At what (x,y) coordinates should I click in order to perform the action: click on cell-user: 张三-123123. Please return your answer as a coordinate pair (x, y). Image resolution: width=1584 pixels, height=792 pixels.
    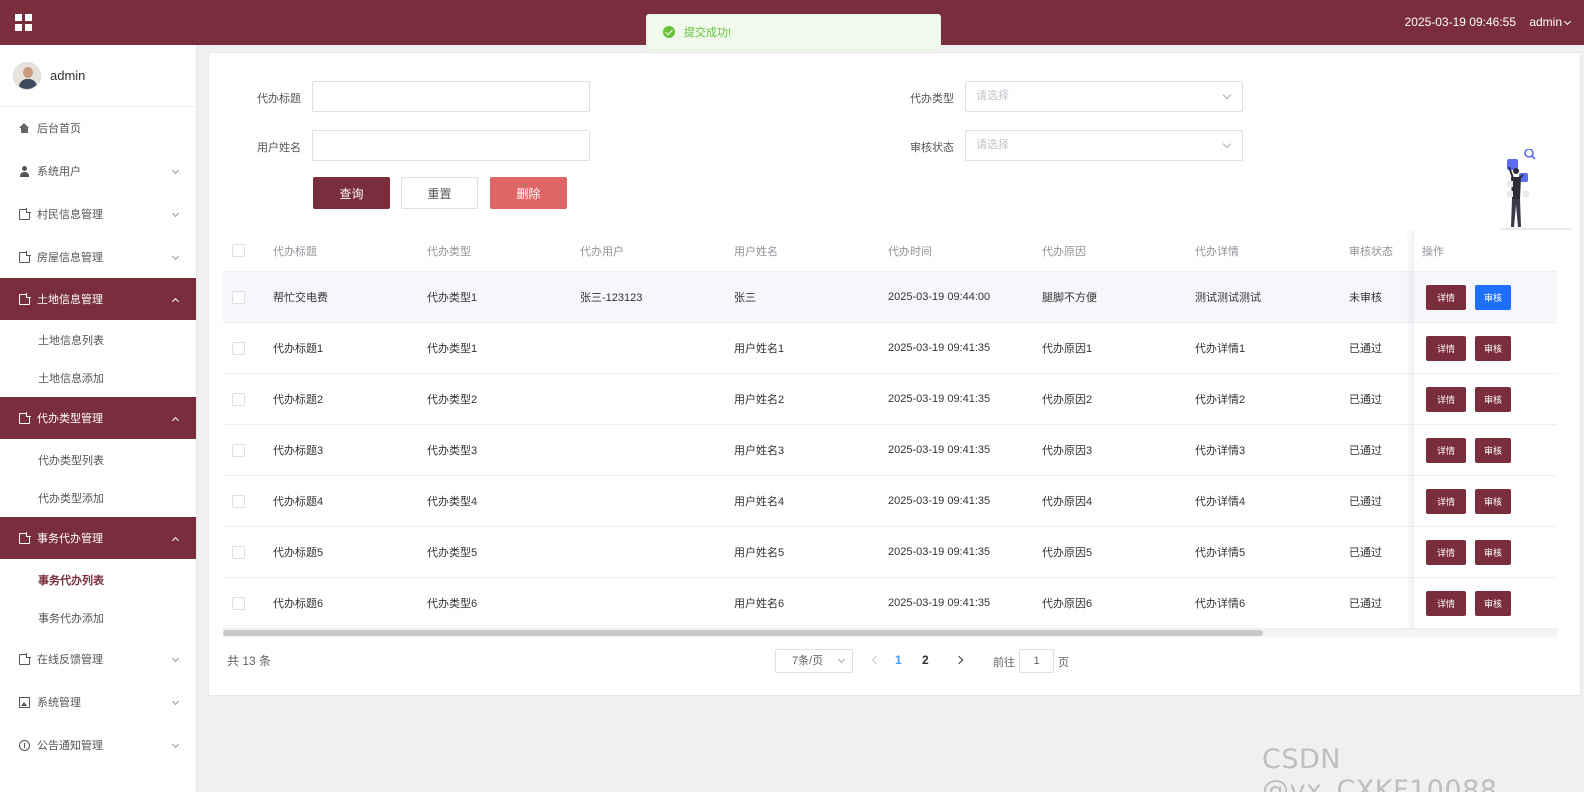
    Looking at the image, I should click on (611, 298).